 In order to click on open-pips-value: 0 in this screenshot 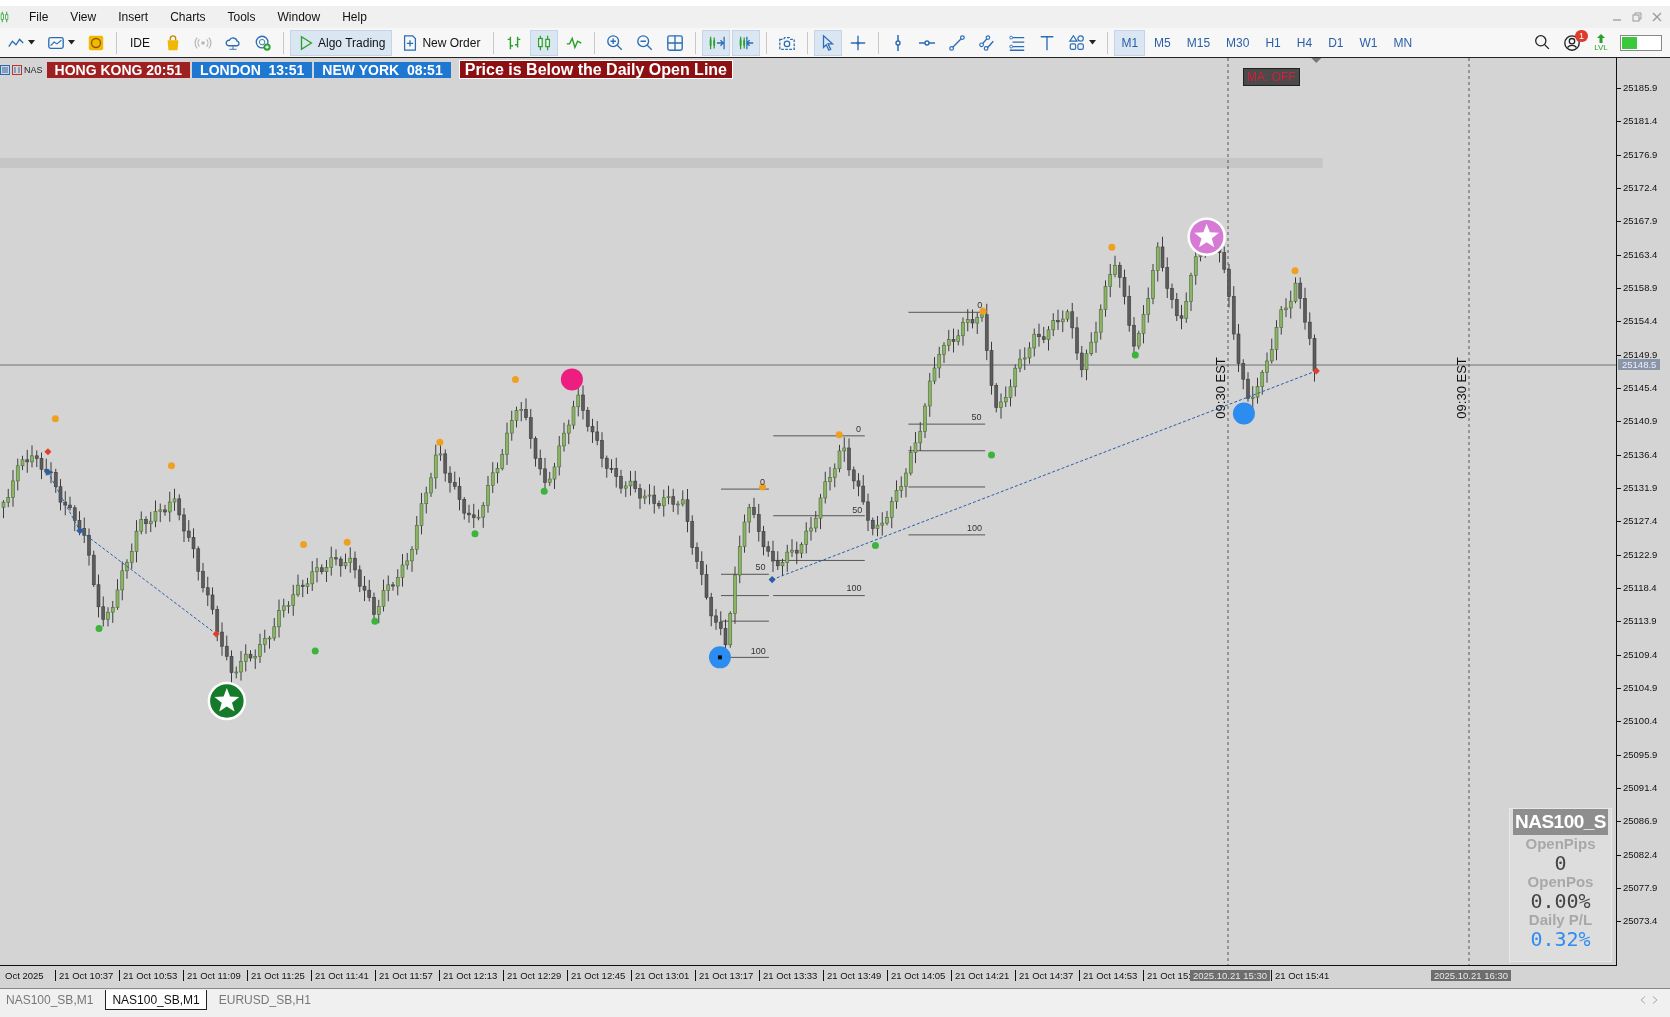, I will do `click(1560, 863)`.